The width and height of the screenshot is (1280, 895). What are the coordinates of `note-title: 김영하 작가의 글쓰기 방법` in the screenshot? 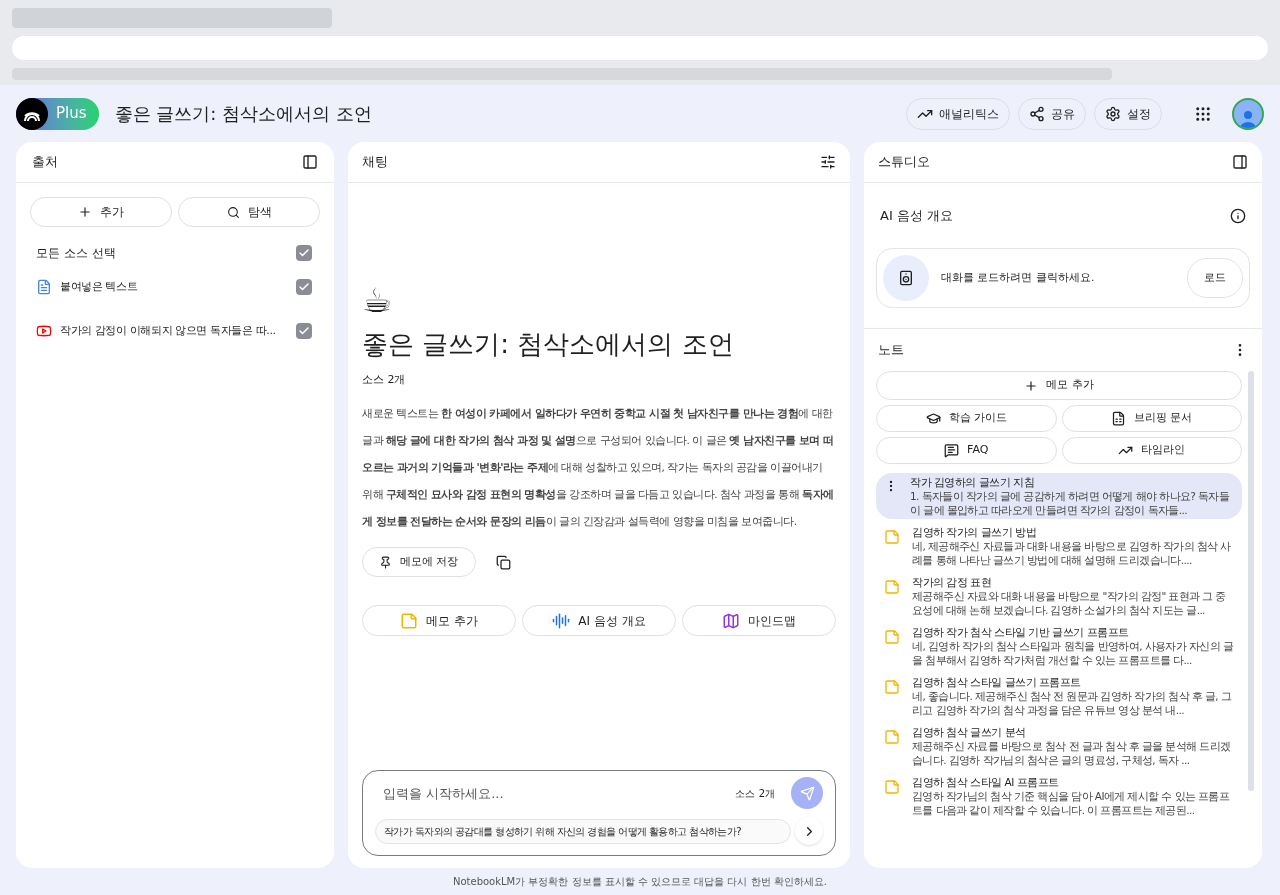 It's located at (974, 532).